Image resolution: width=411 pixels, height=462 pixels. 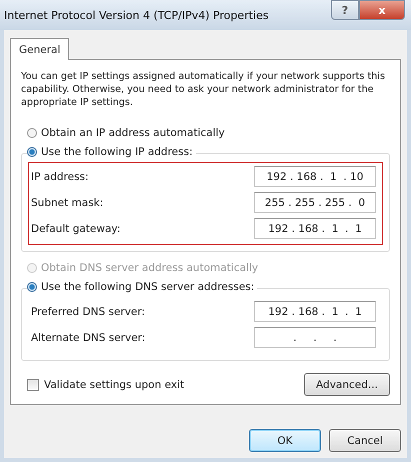 What do you see at coordinates (67, 202) in the screenshot?
I see `field-label: Subnet mask:` at bounding box center [67, 202].